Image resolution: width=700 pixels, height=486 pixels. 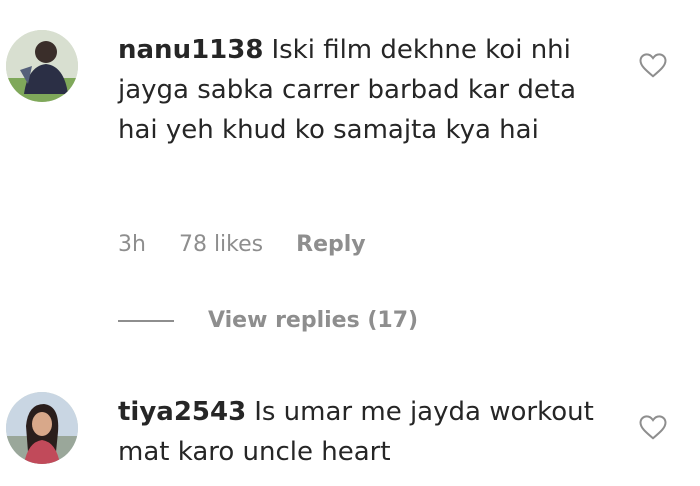 What do you see at coordinates (132, 244) in the screenshot?
I see `comment-time: 3h` at bounding box center [132, 244].